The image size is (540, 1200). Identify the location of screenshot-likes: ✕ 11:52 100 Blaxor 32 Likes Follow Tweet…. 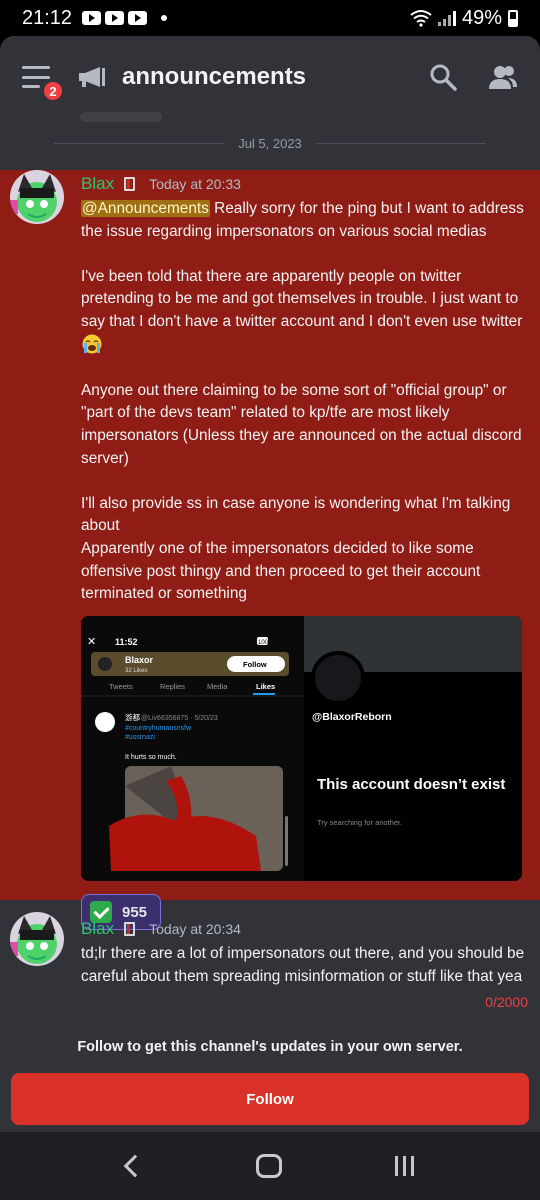
(192, 748).